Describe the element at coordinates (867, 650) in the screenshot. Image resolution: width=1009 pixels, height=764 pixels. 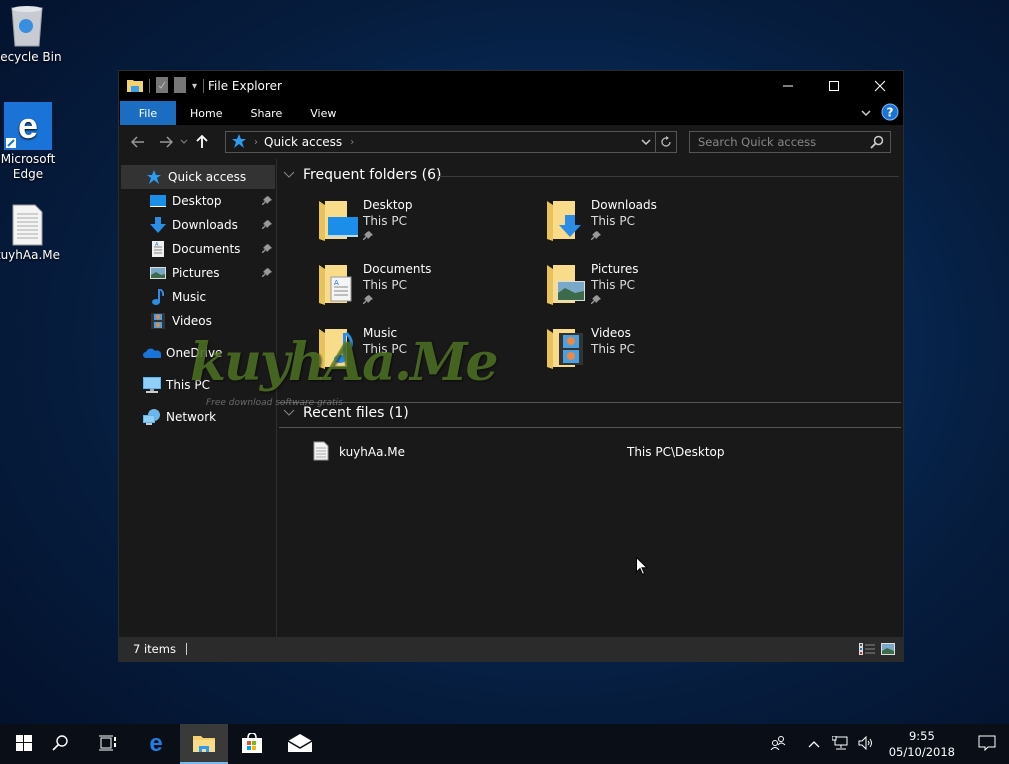
I see `details-view-icon` at that location.